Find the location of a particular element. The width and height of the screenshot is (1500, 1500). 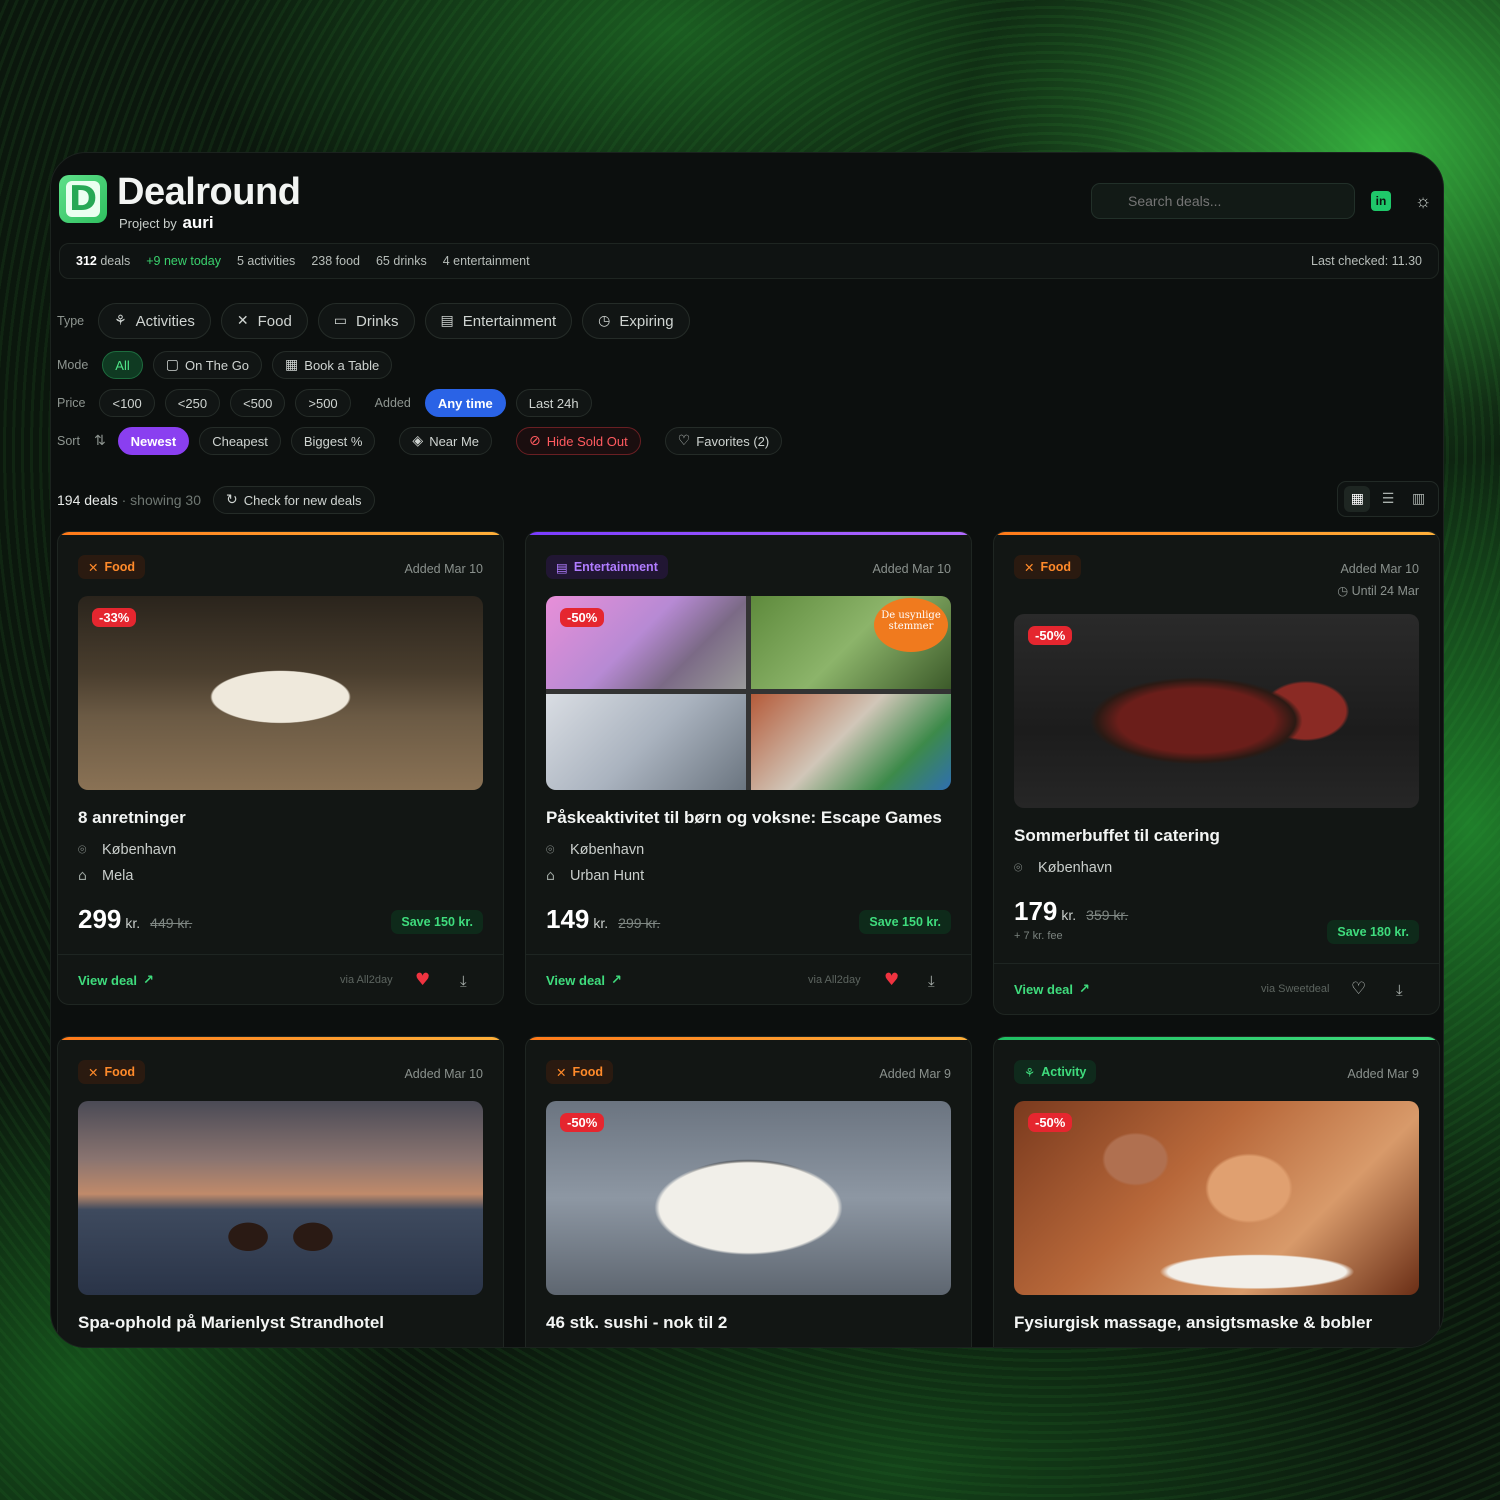

logo: D is located at coordinates (83, 199).